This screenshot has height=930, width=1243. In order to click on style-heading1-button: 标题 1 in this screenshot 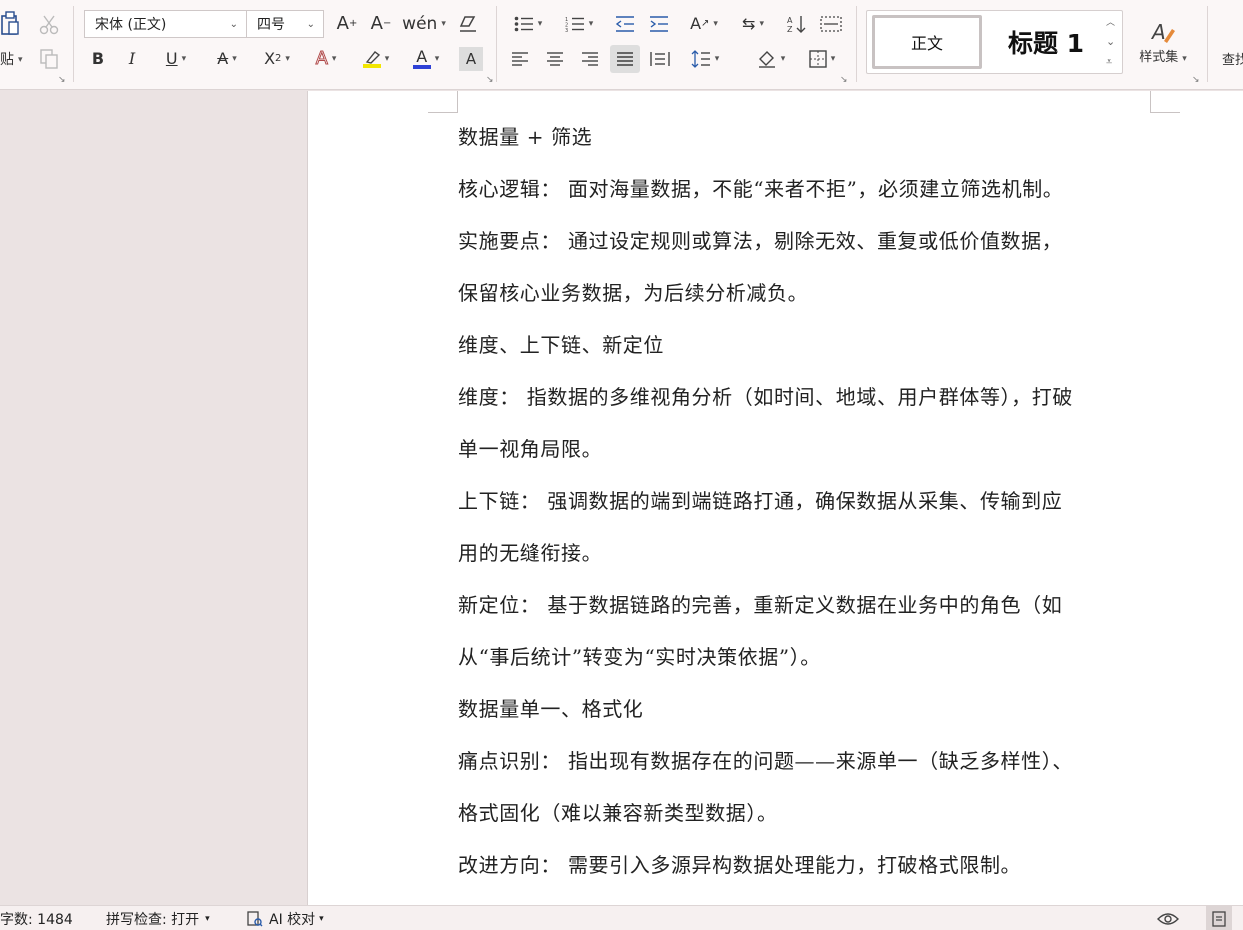, I will do `click(1046, 42)`.